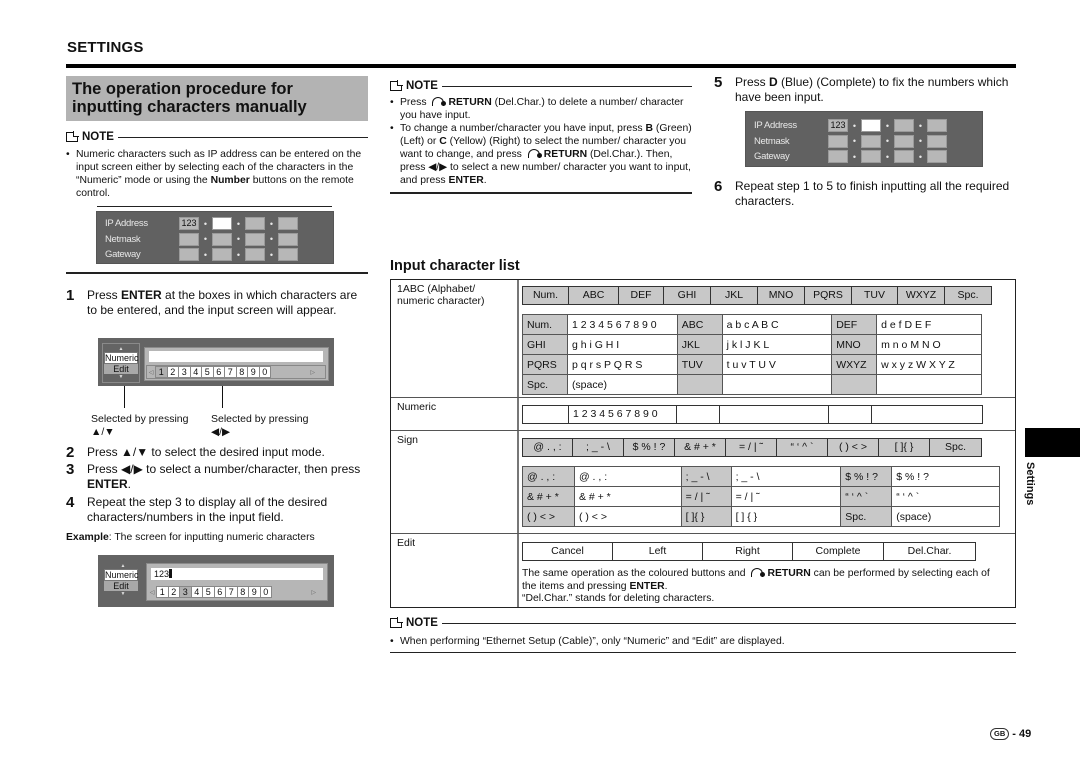 This screenshot has width=1080, height=763. Describe the element at coordinates (751, 447) in the screenshot. I see `tab-sign: = / | ˜` at that location.